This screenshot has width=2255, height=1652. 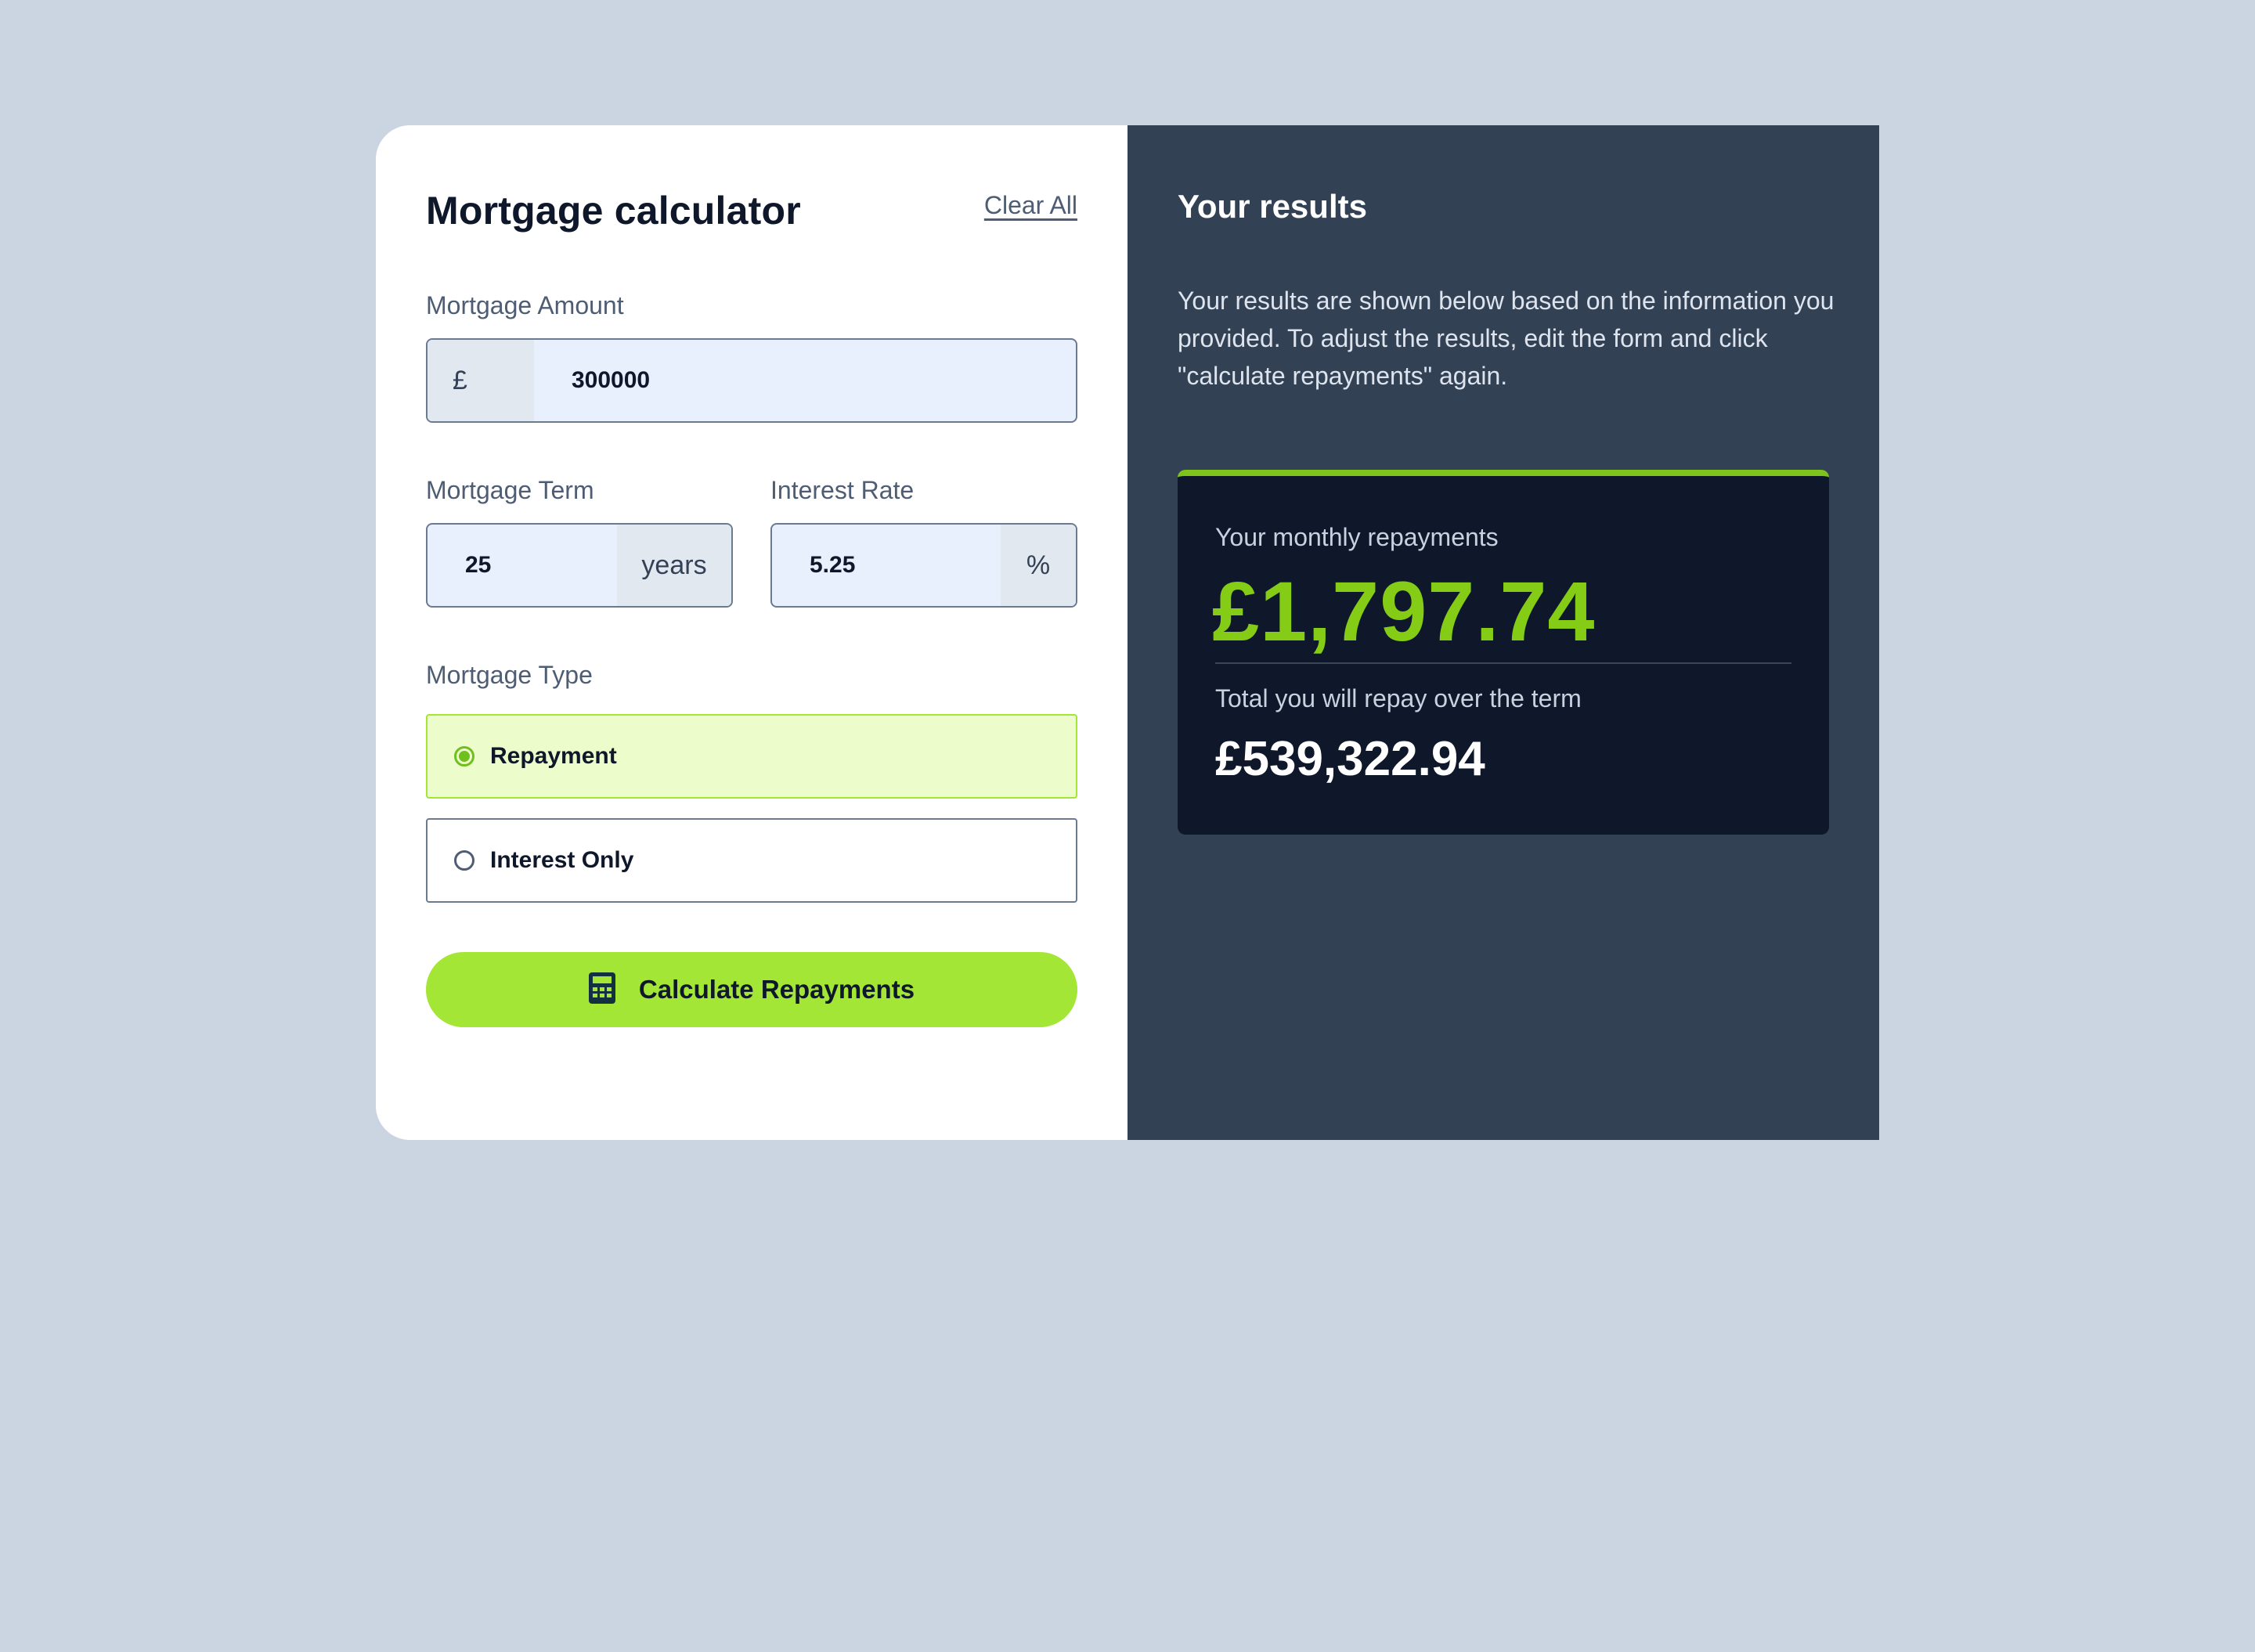 I want to click on monthly-repayments-label: Your monthly repayments, so click(x=1357, y=537).